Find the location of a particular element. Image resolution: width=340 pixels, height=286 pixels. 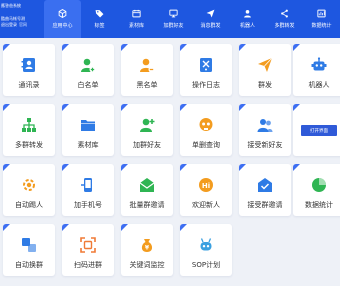

mail-accept-icon is located at coordinates (265, 185).